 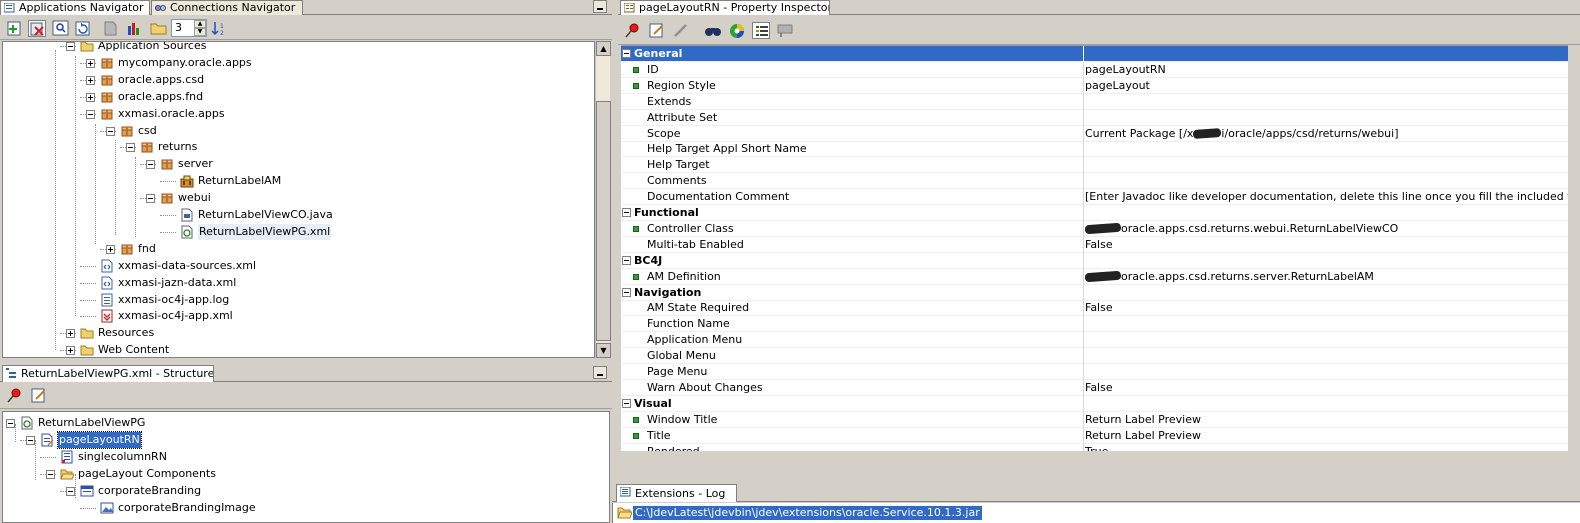 I want to click on edit-button, so click(x=39, y=395).